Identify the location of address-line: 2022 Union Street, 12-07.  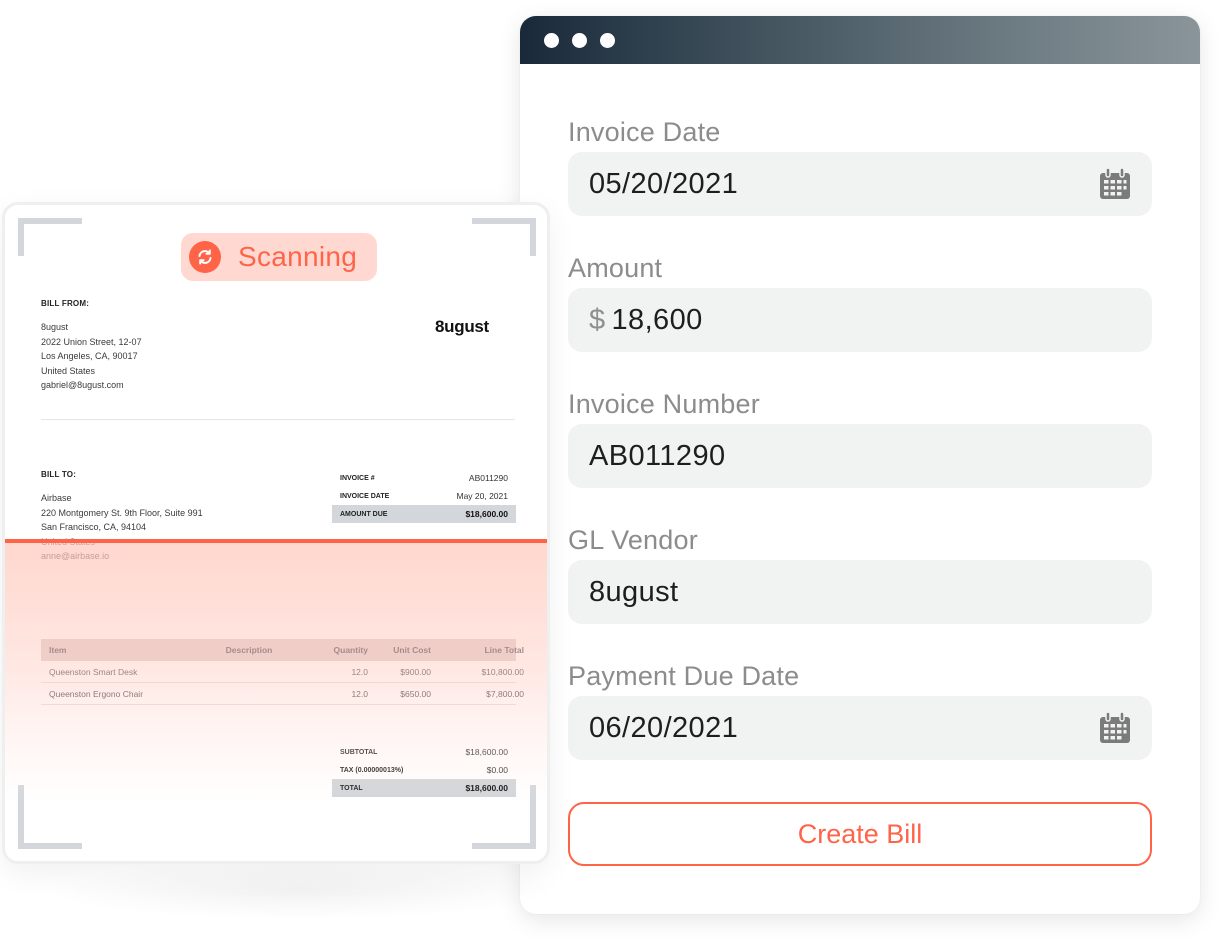
(91, 341).